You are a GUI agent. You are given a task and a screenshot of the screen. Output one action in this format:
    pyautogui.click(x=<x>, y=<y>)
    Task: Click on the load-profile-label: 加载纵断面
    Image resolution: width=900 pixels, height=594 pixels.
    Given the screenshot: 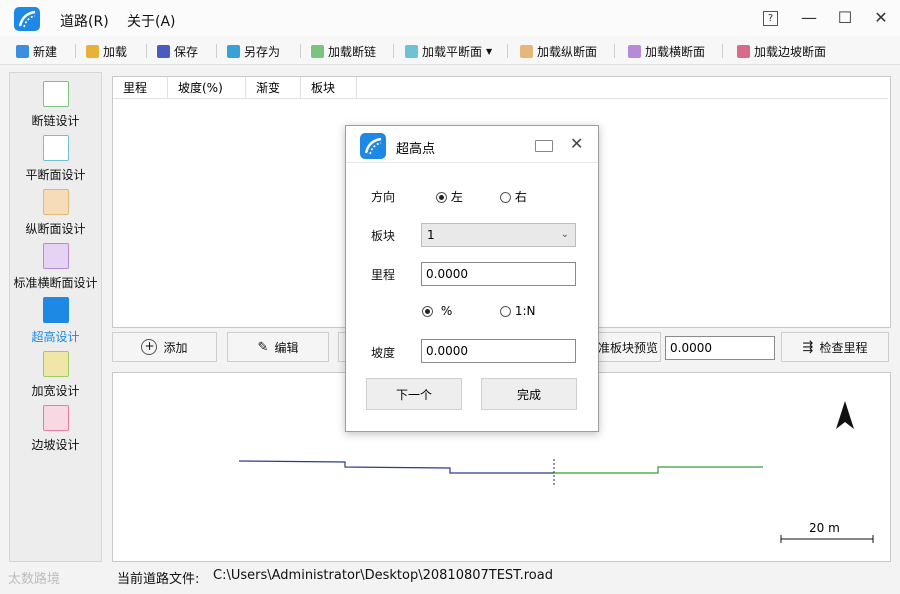 What is the action you would take?
    pyautogui.click(x=567, y=51)
    